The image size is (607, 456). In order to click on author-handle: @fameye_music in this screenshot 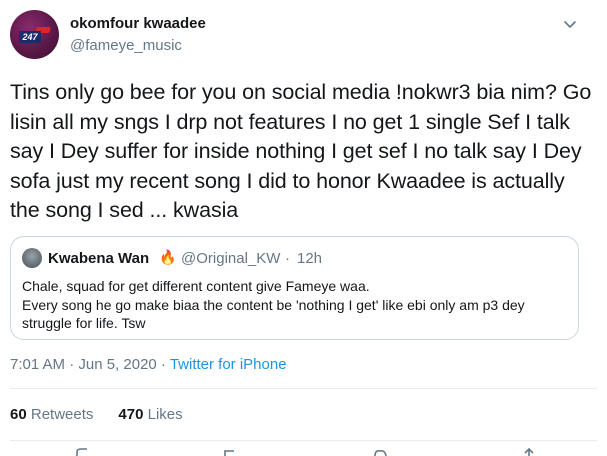, I will do `click(126, 45)`.